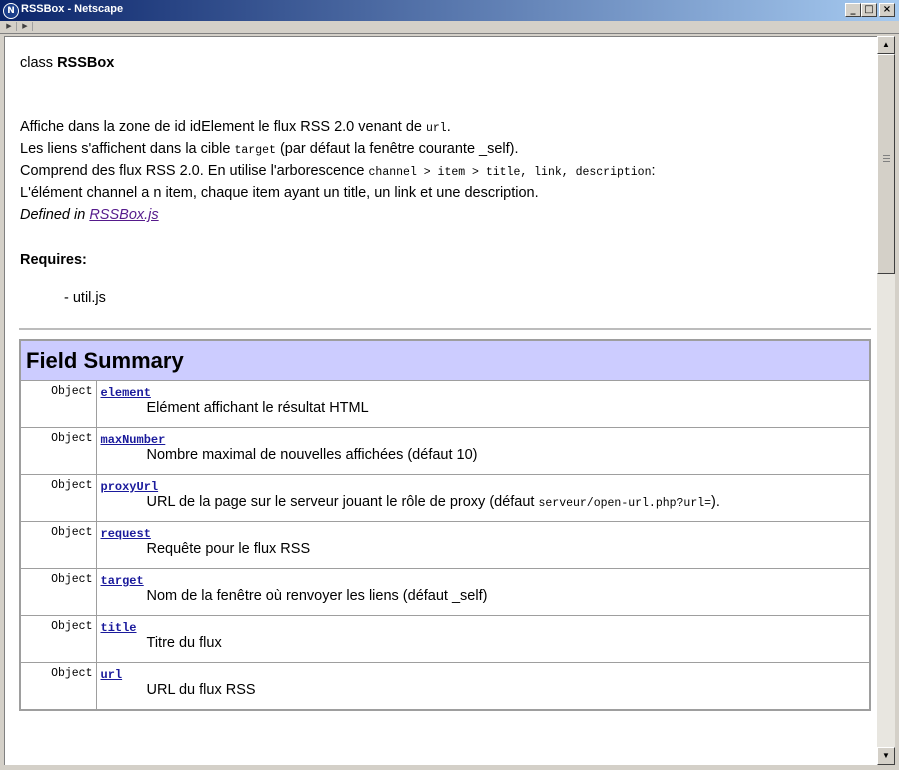 Image resolution: width=899 pixels, height=770 pixels. I want to click on field-description: URL du flux RSS, so click(201, 690).